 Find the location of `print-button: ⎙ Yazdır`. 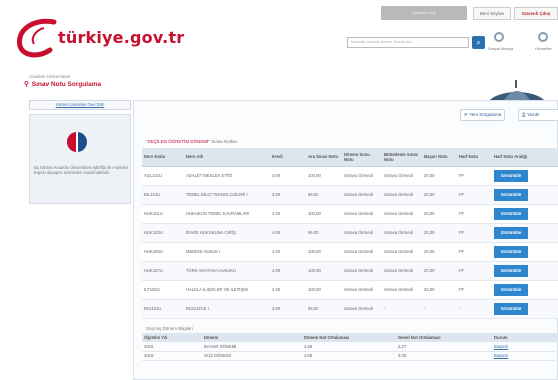

print-button: ⎙ Yazdır is located at coordinates (538, 115).